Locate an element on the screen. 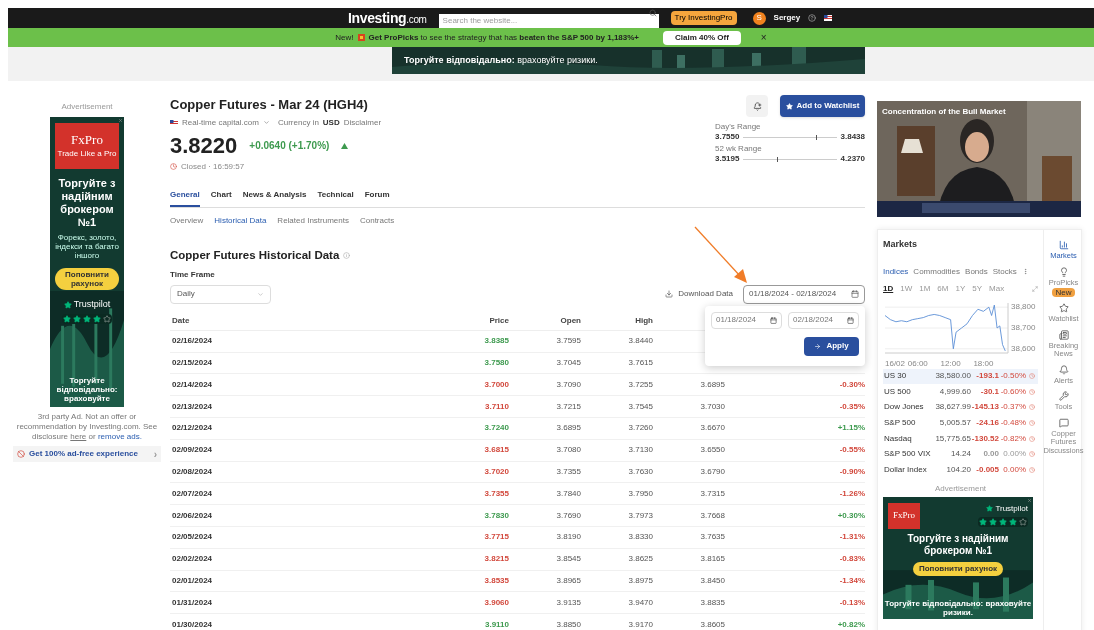 The height and width of the screenshot is (630, 1094). apply-button: Apply is located at coordinates (831, 346).